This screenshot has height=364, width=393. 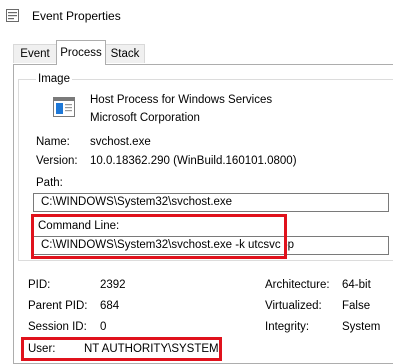 I want to click on parent-pid-value: 684, so click(x=110, y=306).